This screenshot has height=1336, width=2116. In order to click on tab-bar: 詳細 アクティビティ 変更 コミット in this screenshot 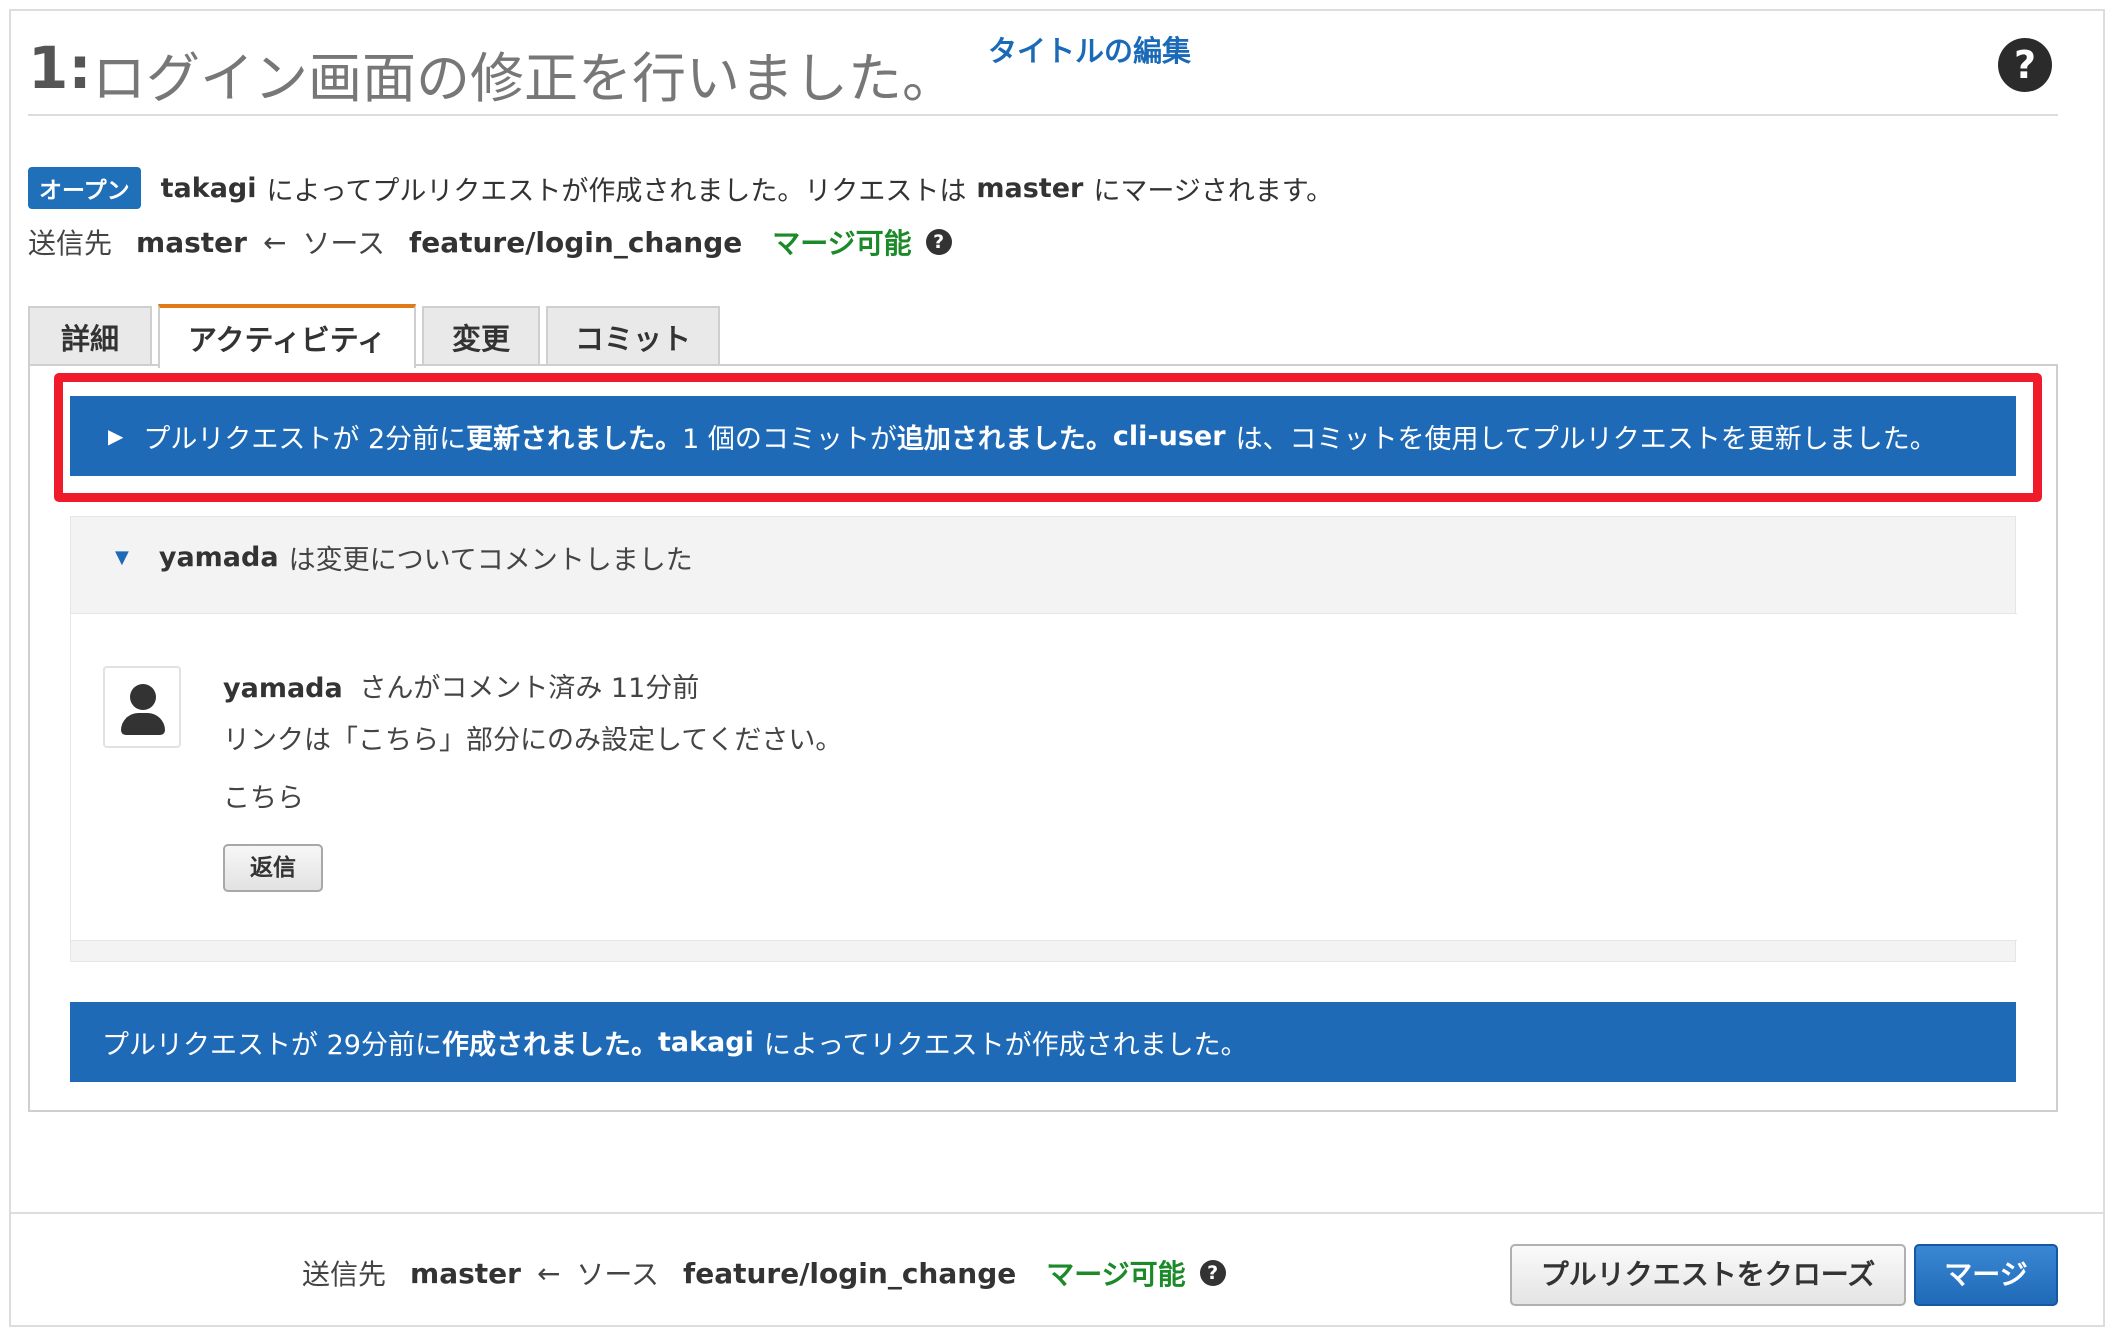, I will do `click(377, 336)`.